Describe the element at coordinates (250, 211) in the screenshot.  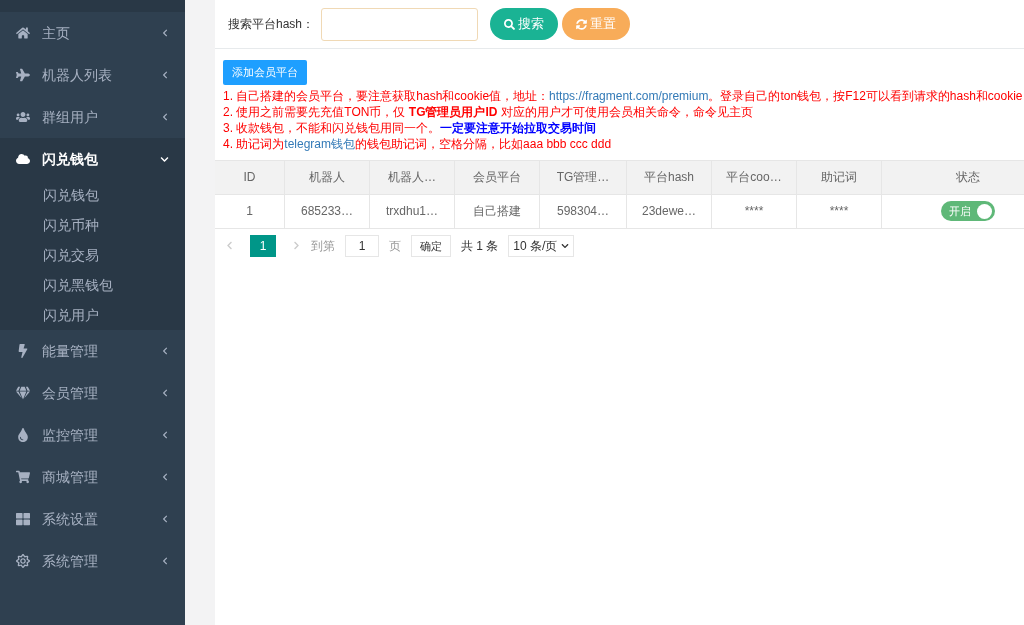
I see `table-cell: 1` at that location.